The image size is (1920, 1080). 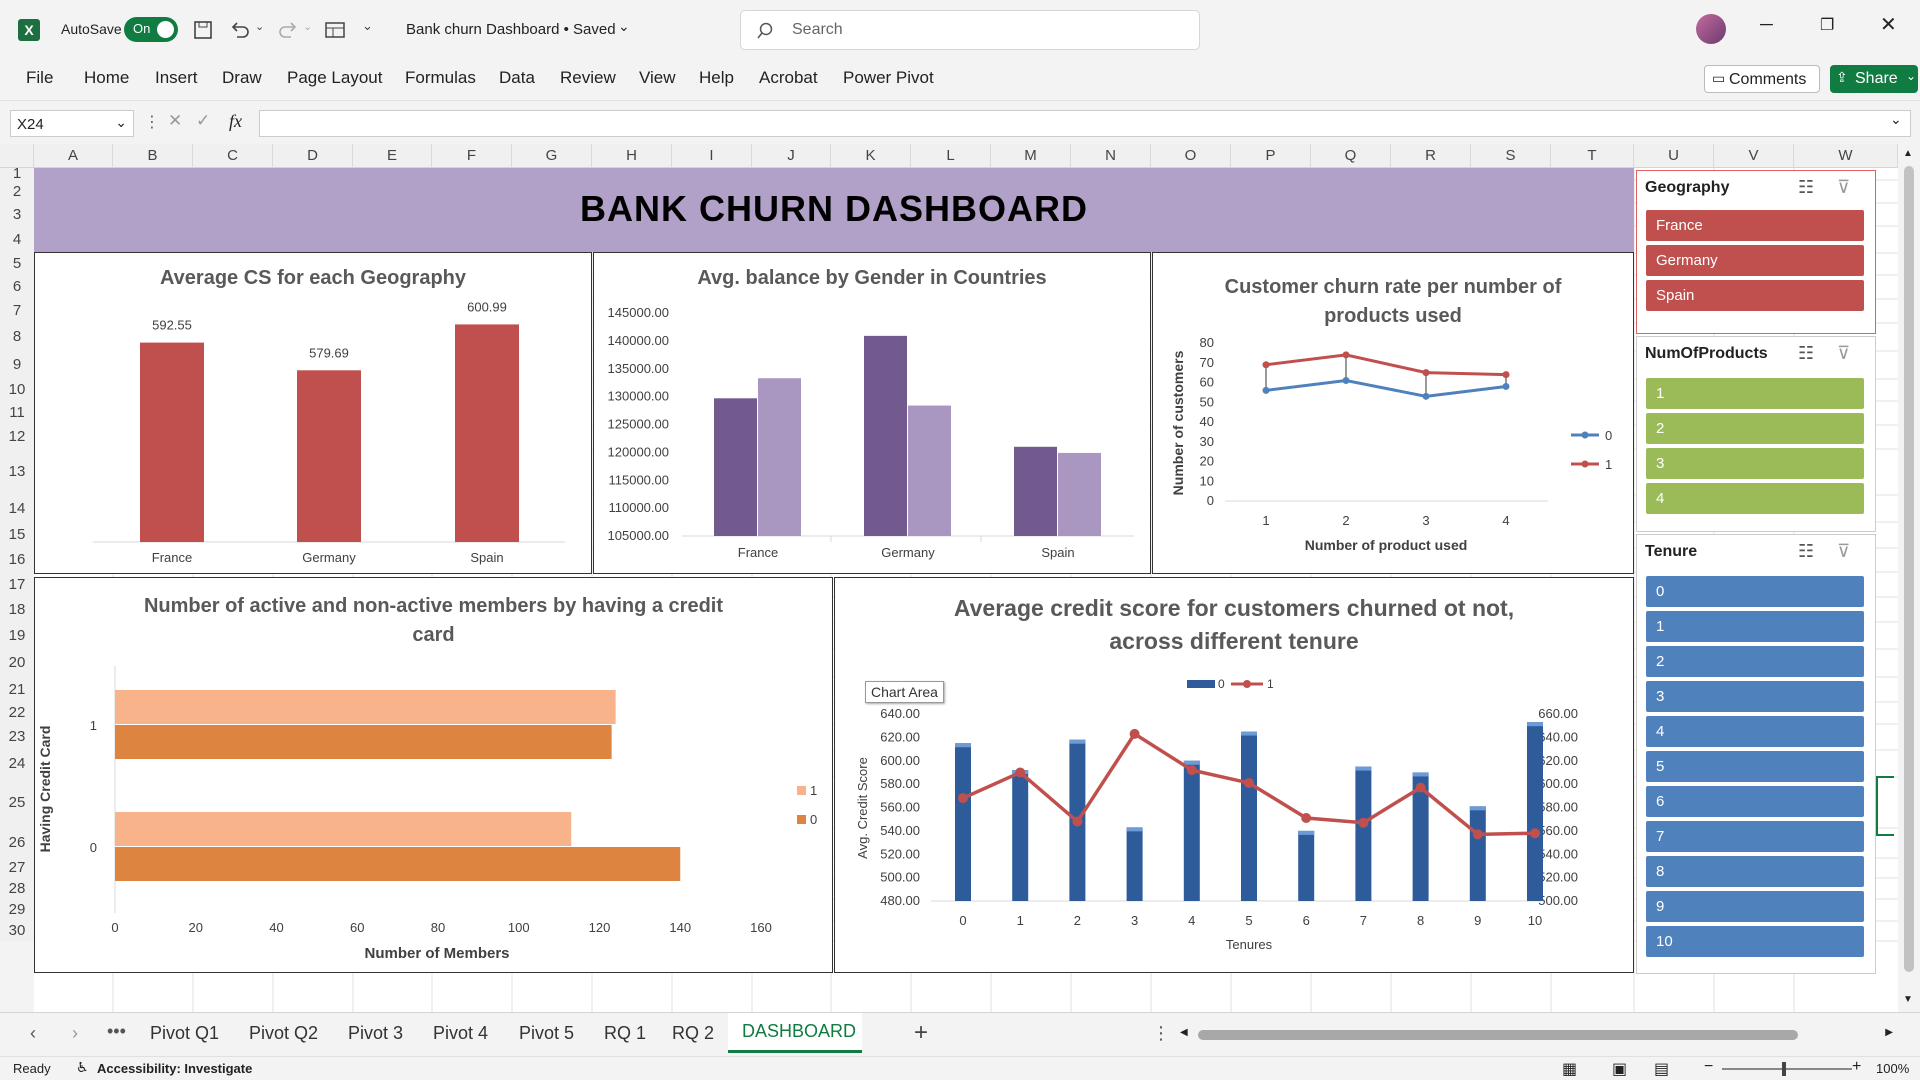 What do you see at coordinates (1111, 156) in the screenshot?
I see `column-header-n: N` at bounding box center [1111, 156].